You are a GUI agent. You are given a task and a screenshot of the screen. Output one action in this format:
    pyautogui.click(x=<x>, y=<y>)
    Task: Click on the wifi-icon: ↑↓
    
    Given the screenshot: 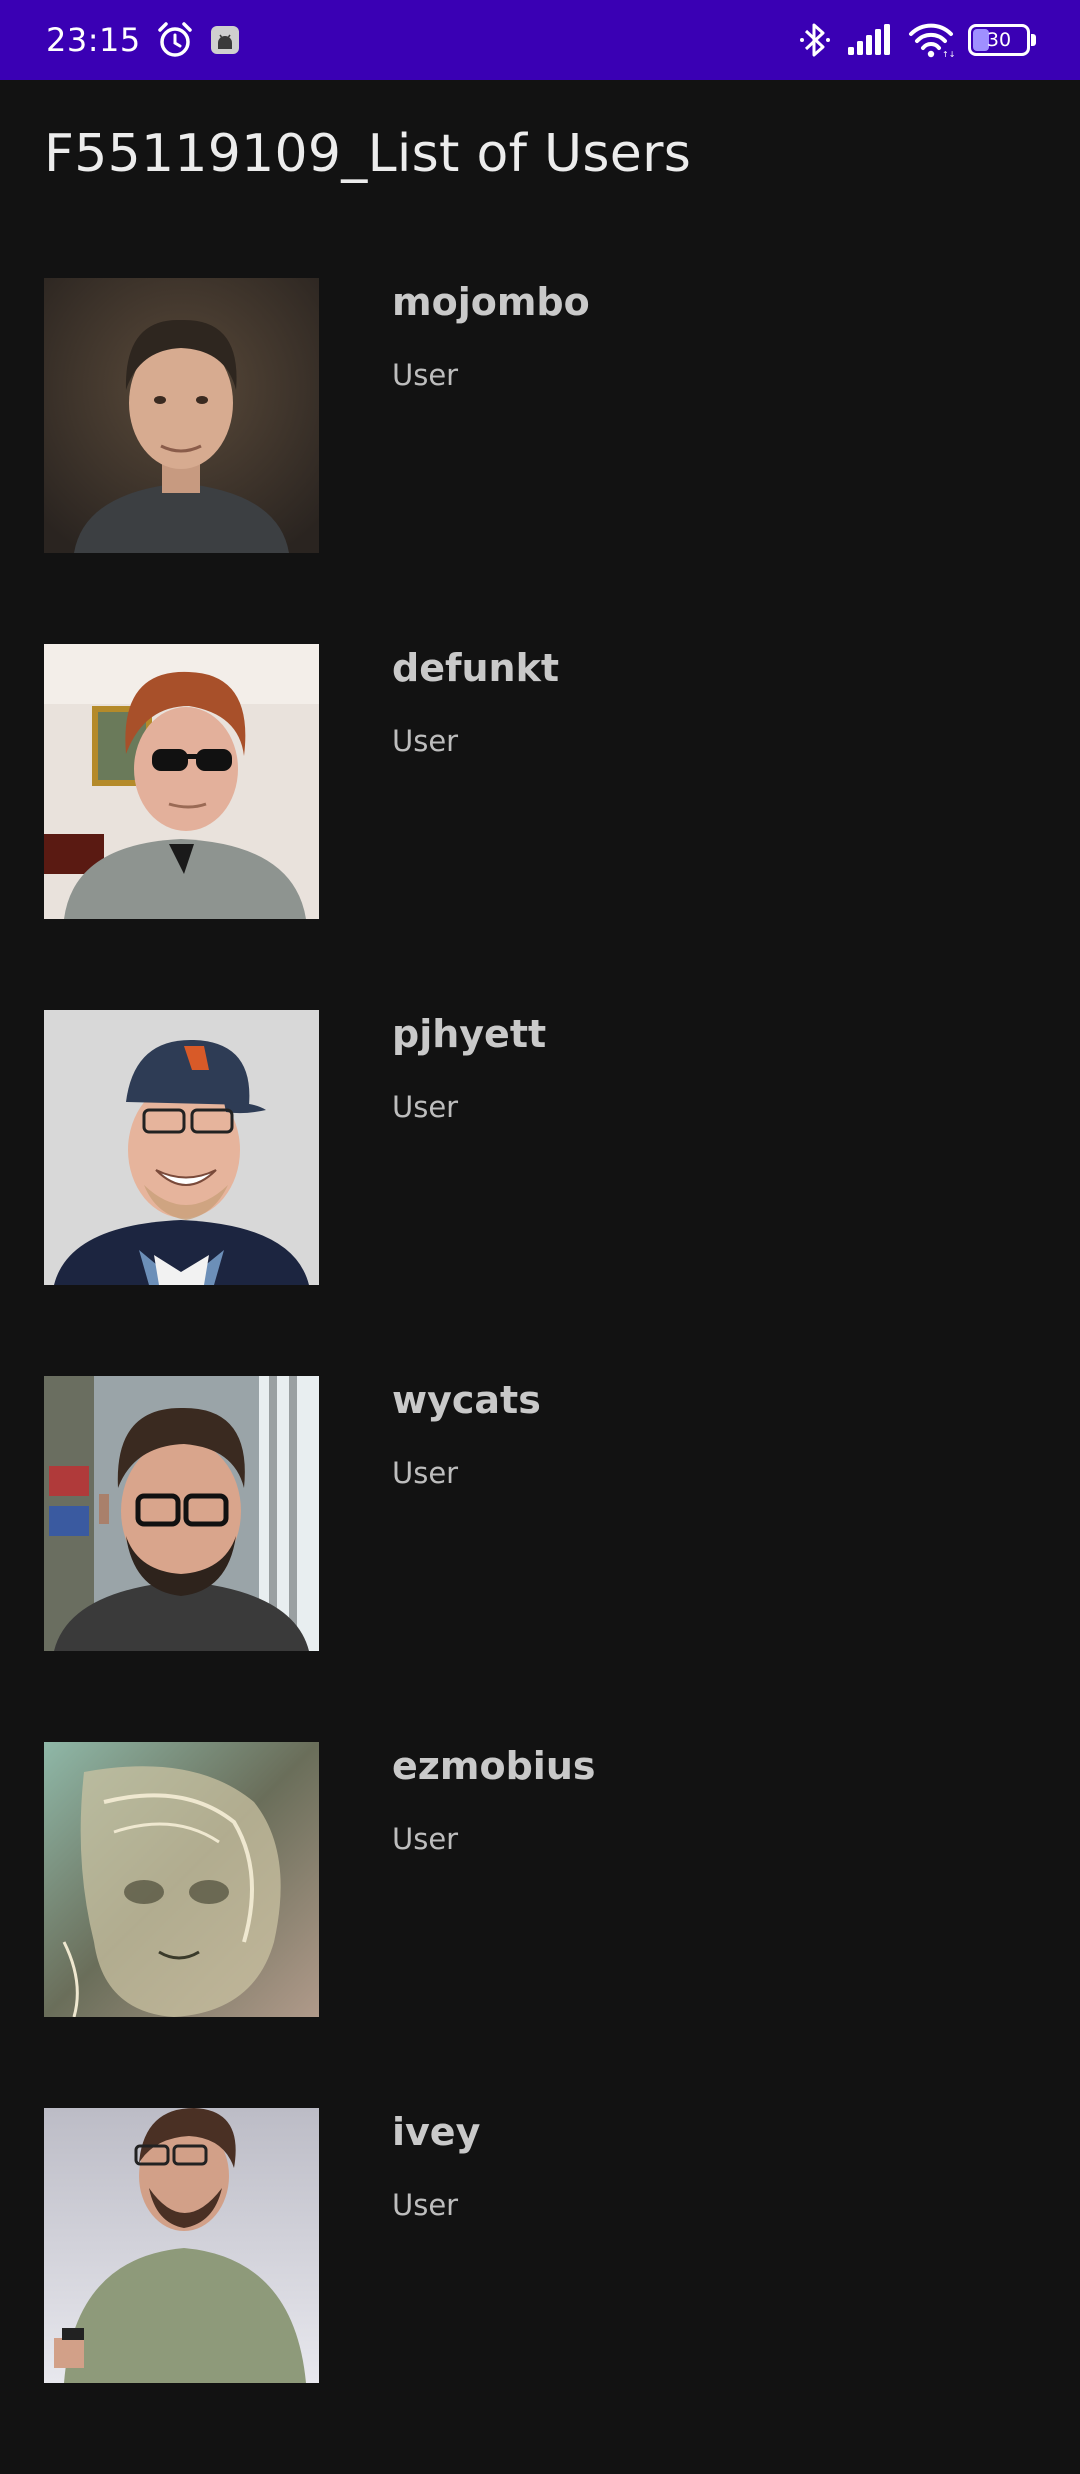 What is the action you would take?
    pyautogui.click(x=931, y=40)
    